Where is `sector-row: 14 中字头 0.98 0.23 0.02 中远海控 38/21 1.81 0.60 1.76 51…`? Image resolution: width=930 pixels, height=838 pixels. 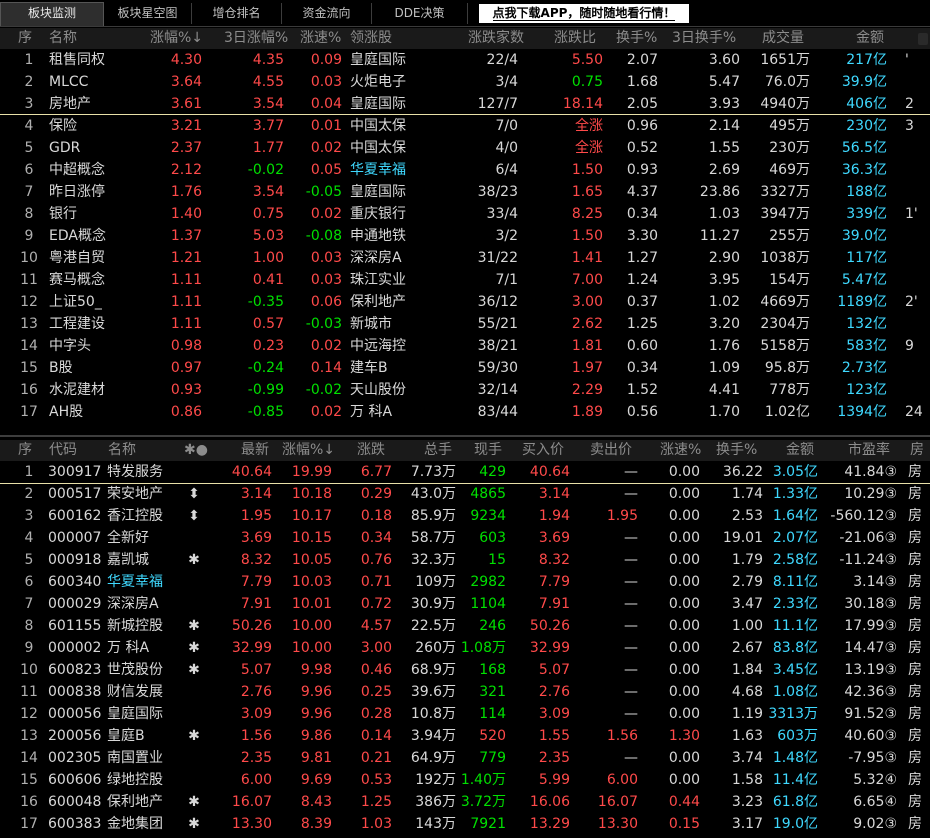
sector-row: 14 中字头 0.98 0.23 0.02 中远海控 38/21 1.81 0.60 1.76 51… is located at coordinates (465, 346).